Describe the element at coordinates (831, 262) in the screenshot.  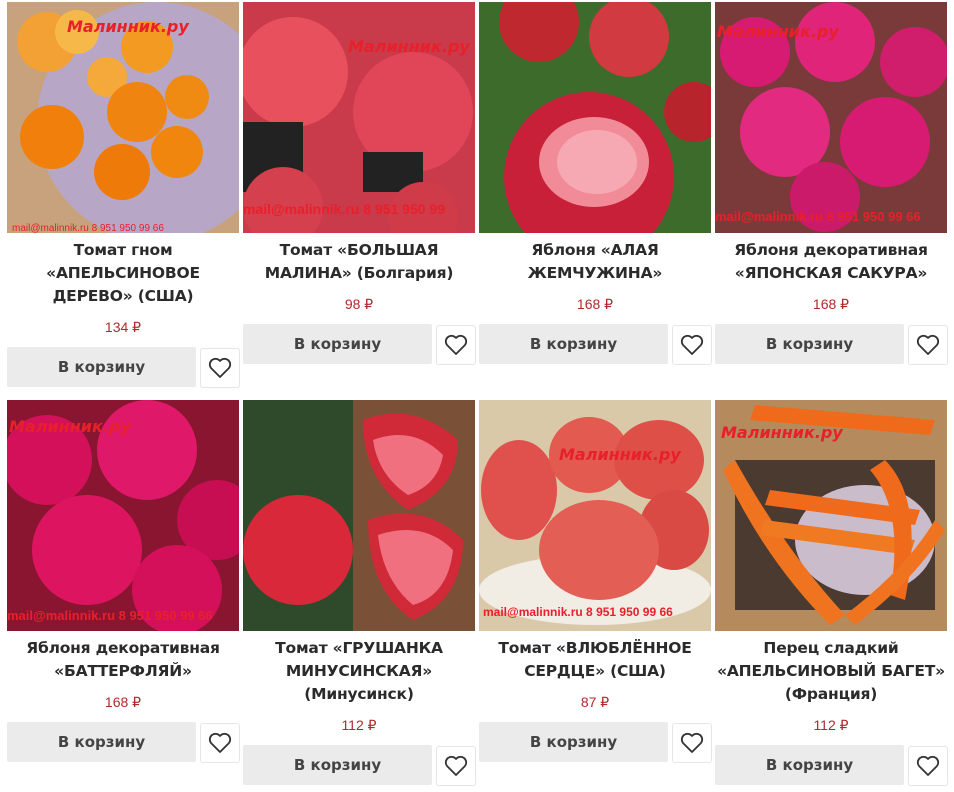
I see `product-title: Яблоня декоративная «ЯПОНСКАЯ САКУРА»` at that location.